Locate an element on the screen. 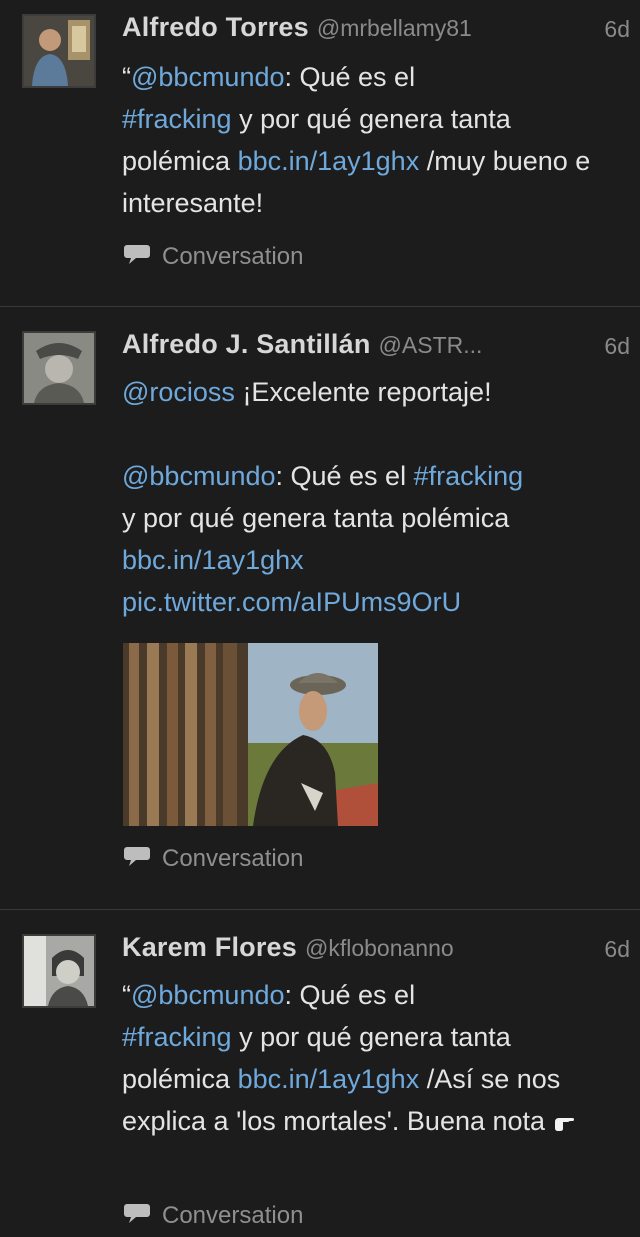 Image resolution: width=640 pixels, height=1237 pixels. tweet-header: Karem Flores @kflobonanno 6d is located at coordinates (376, 952).